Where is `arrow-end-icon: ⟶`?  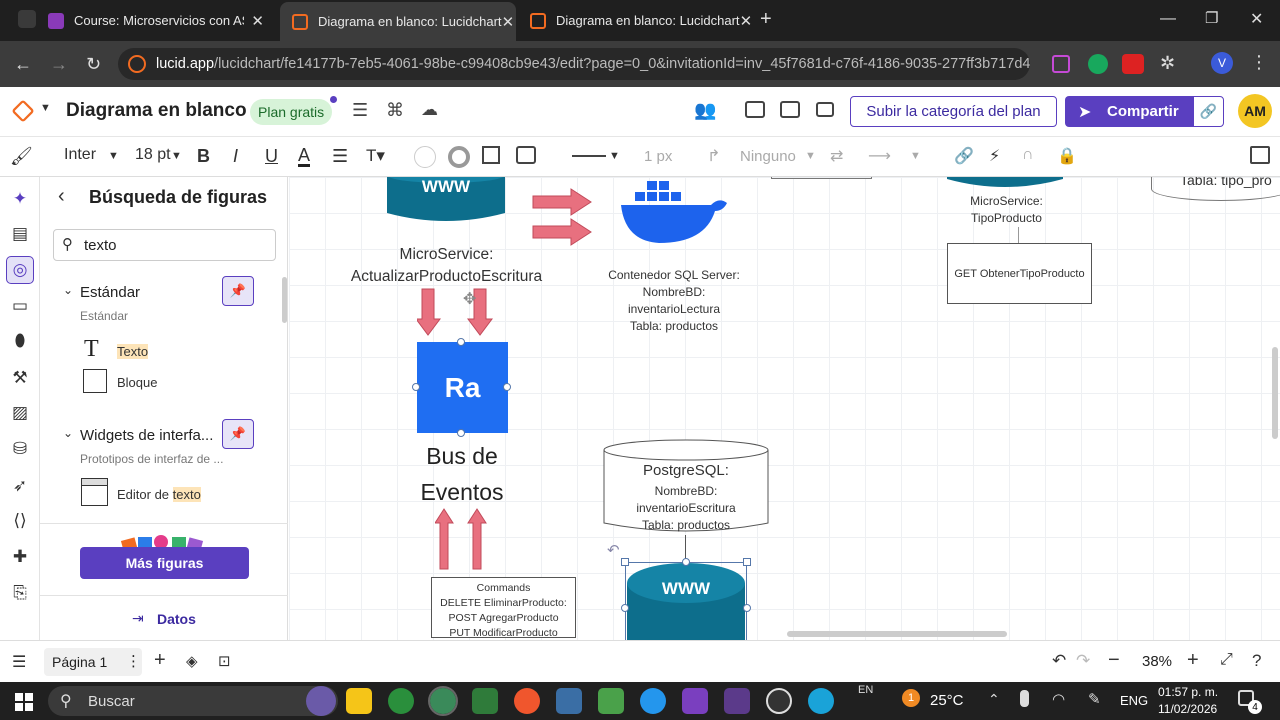 arrow-end-icon: ⟶ is located at coordinates (879, 156).